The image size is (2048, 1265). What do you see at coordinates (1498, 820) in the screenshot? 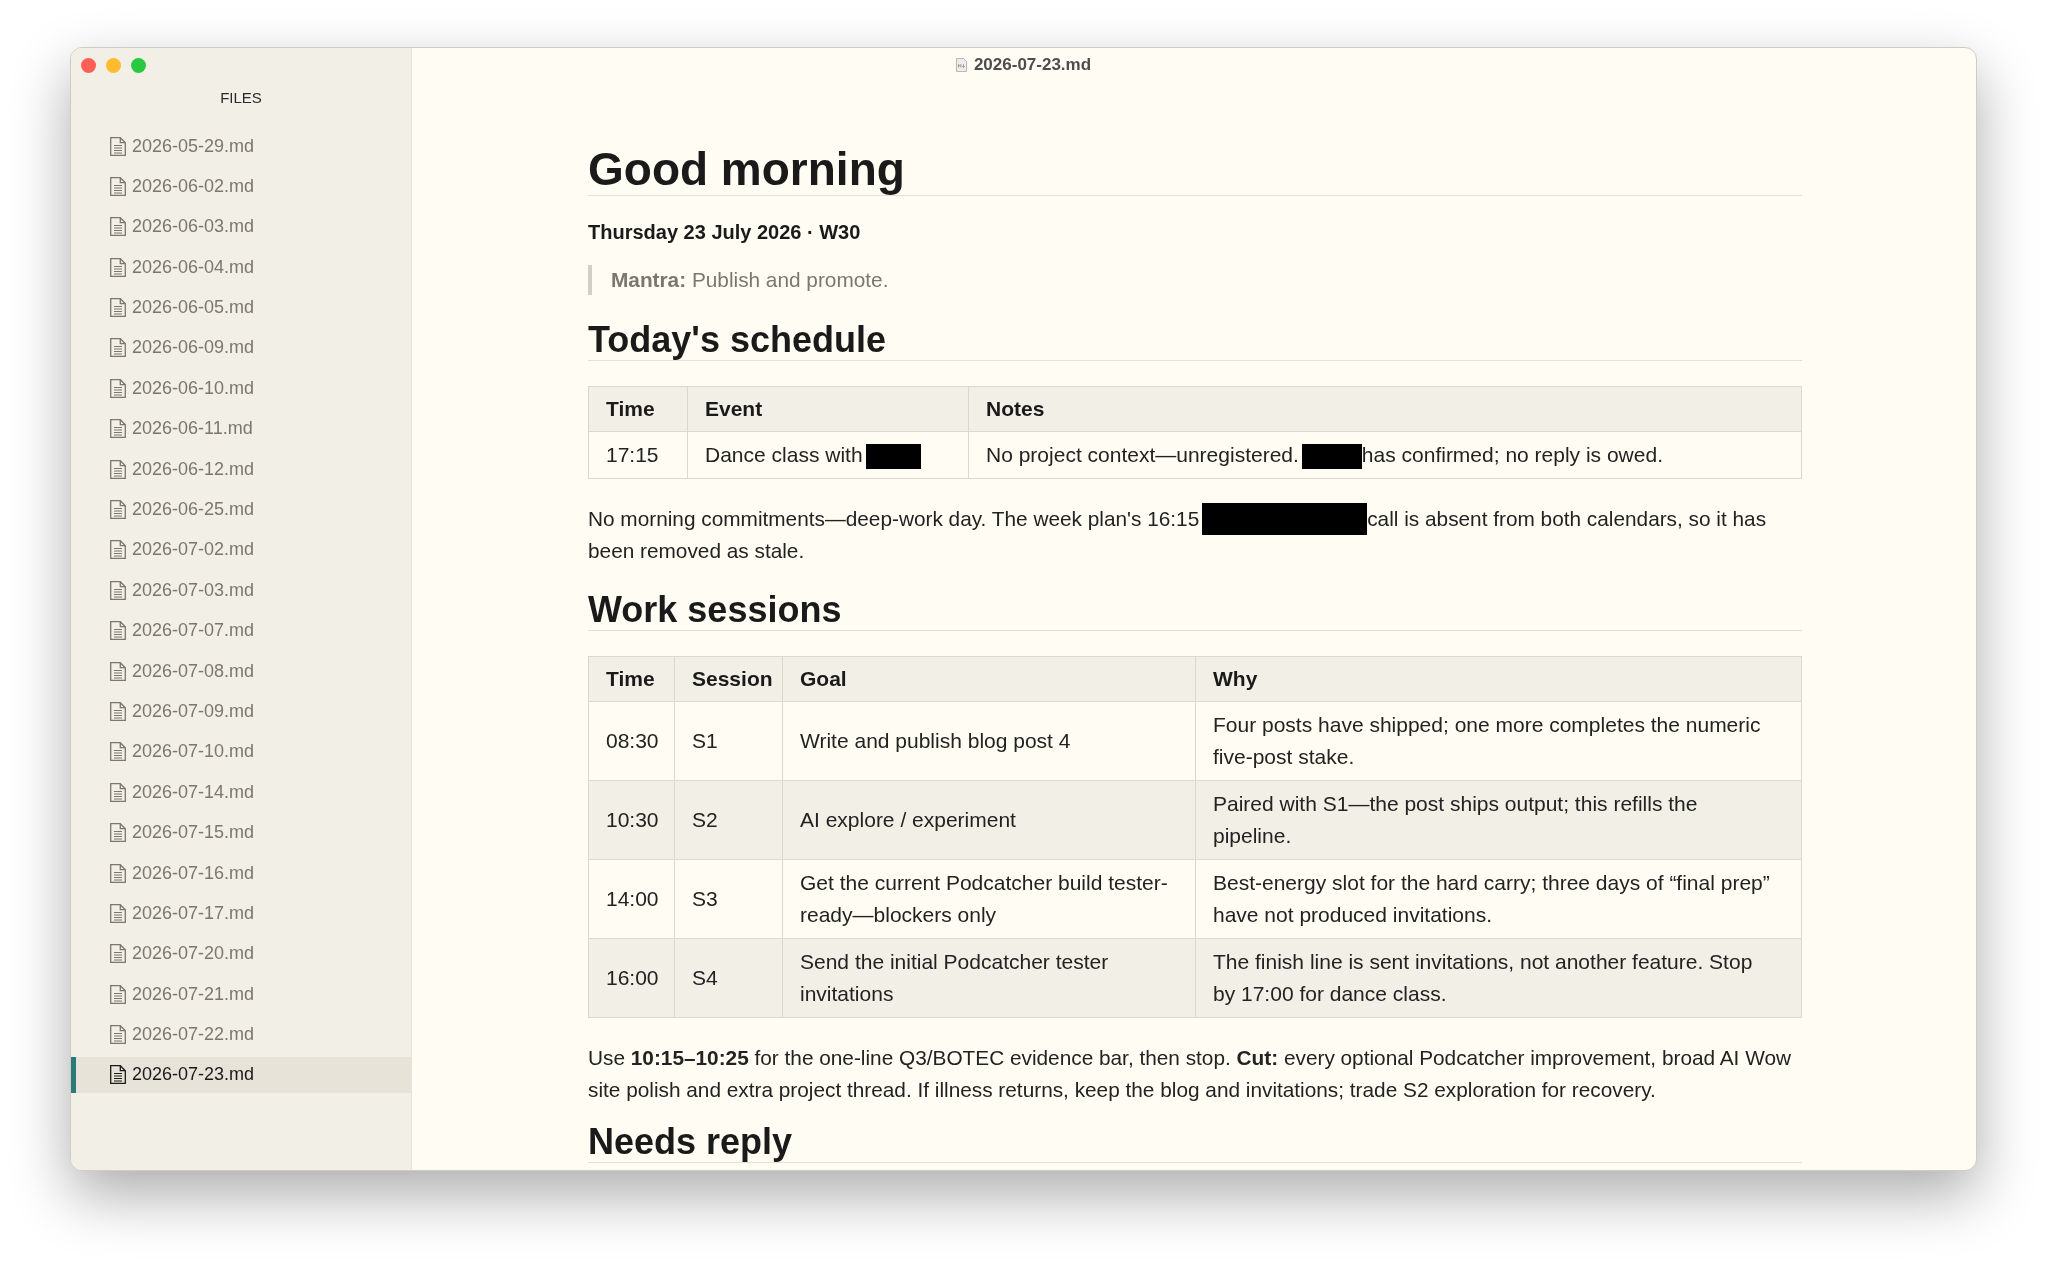
I see `table-cell: Paired with S1—the post ships output; this refills the pipeline.` at bounding box center [1498, 820].